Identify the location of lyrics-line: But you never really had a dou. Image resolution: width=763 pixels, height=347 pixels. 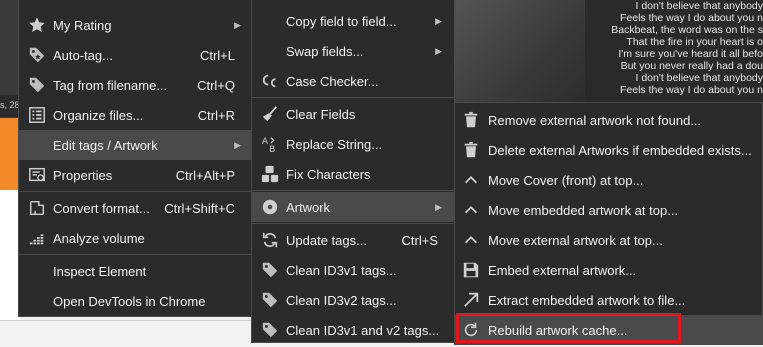
(691, 66).